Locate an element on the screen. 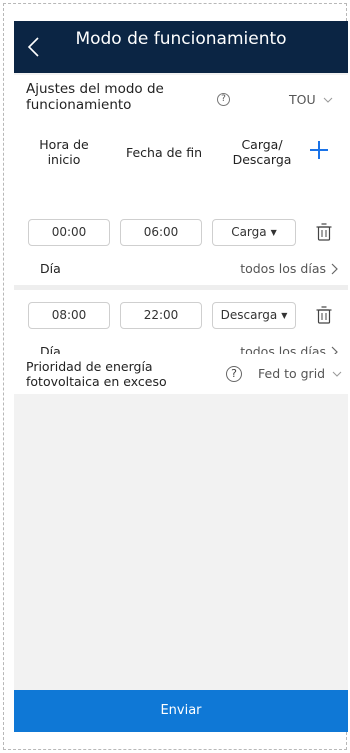 The width and height of the screenshot is (350, 753). mode-value: TOU is located at coordinates (302, 99).